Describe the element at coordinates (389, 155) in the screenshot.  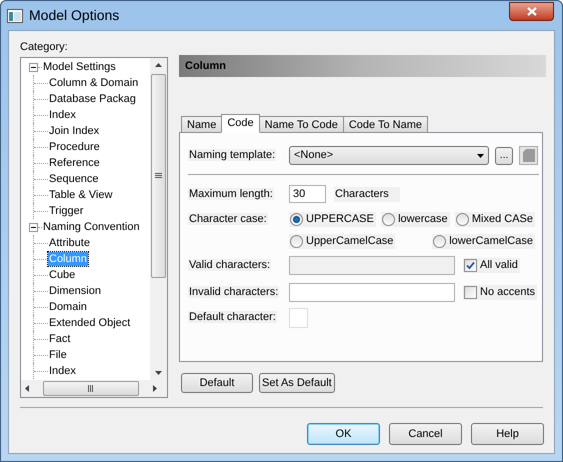
I see `template-dropdown: <None>` at that location.